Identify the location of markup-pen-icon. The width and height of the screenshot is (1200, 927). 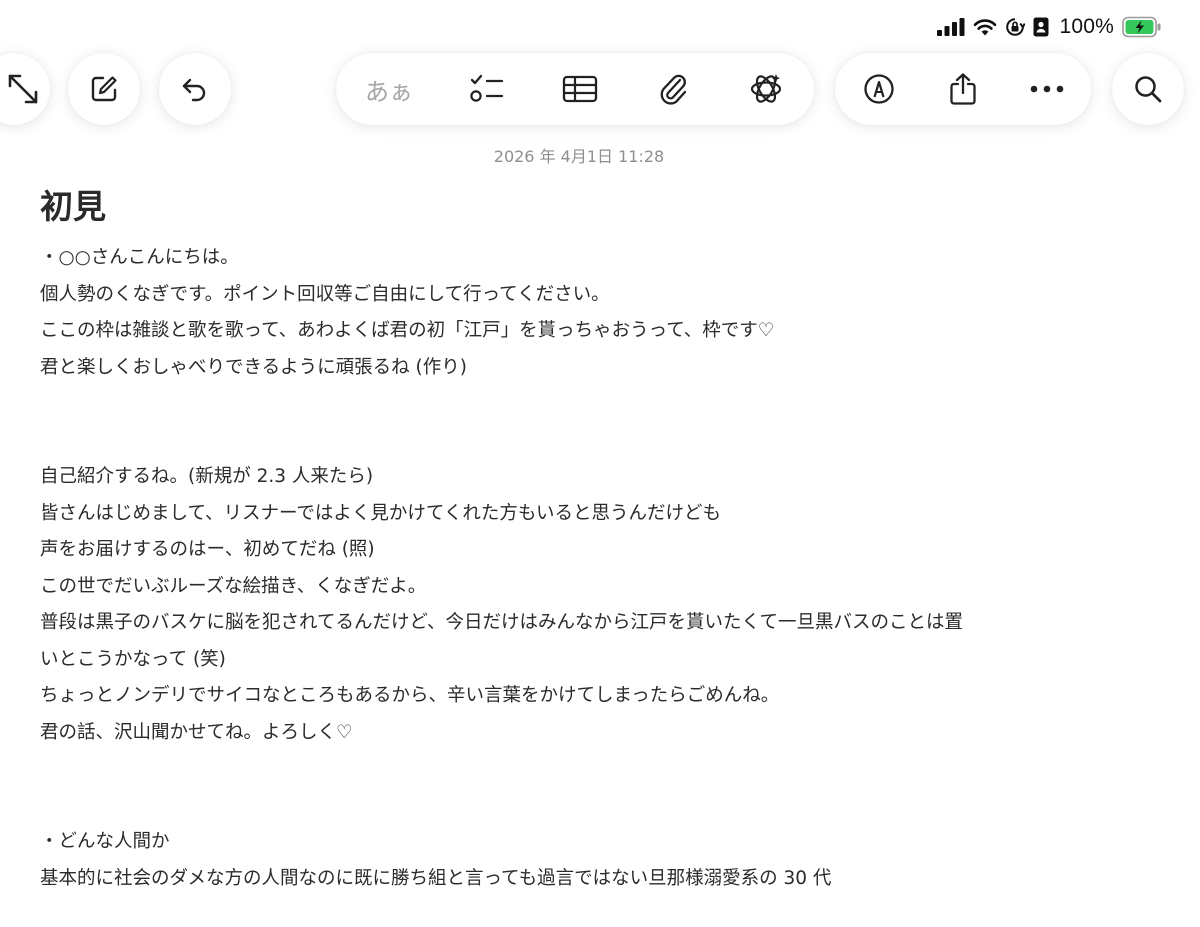
(879, 89).